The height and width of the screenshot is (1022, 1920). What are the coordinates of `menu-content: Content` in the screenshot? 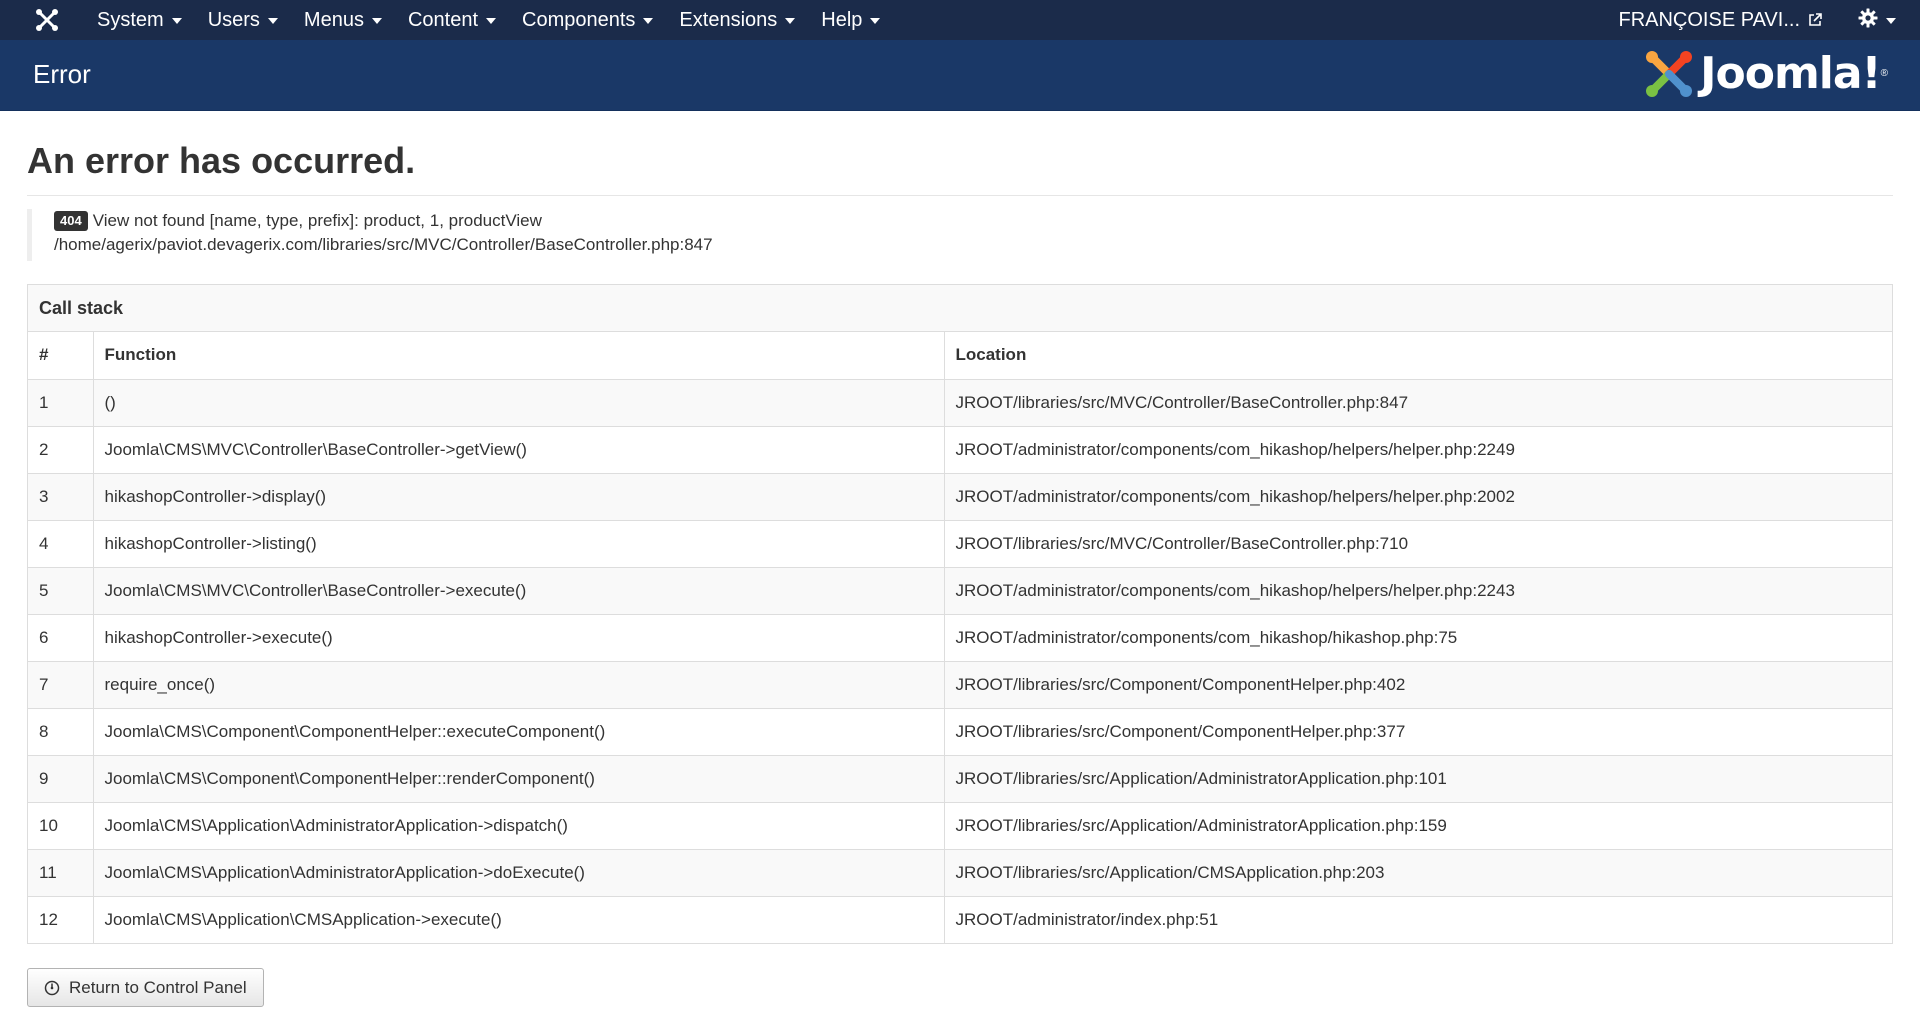 It's located at (452, 20).